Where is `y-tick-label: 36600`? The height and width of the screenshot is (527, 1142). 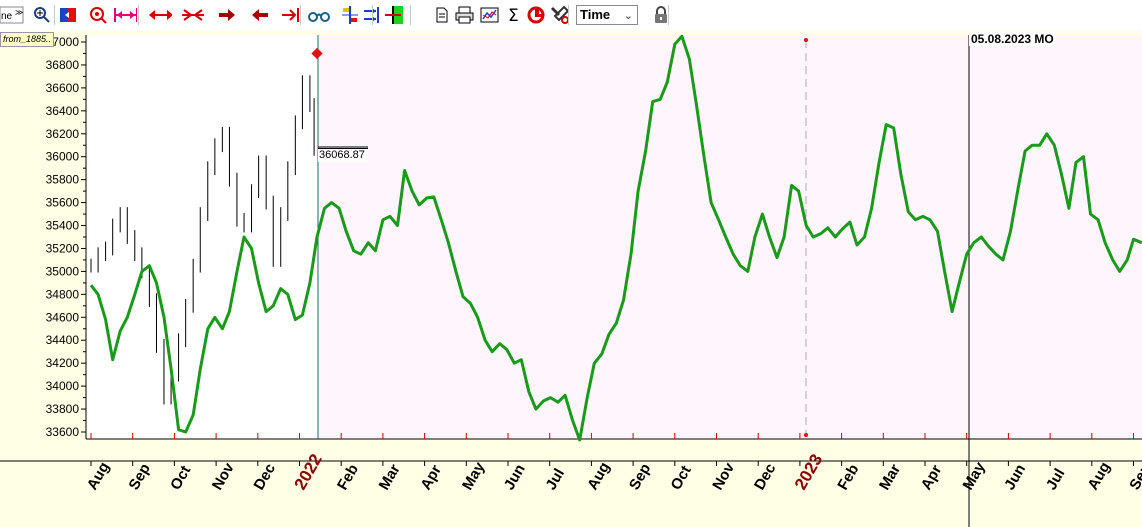 y-tick-label: 36600 is located at coordinates (63, 88).